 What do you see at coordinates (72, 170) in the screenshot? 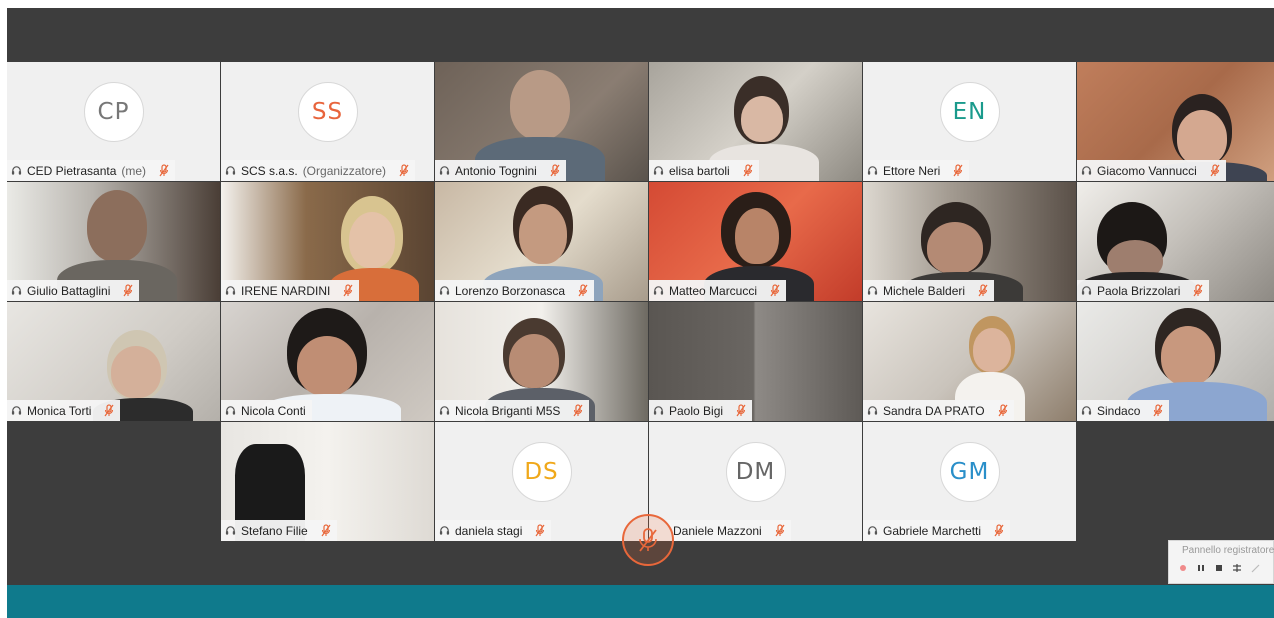
I see `participant-name: CED Pietrasanta` at bounding box center [72, 170].